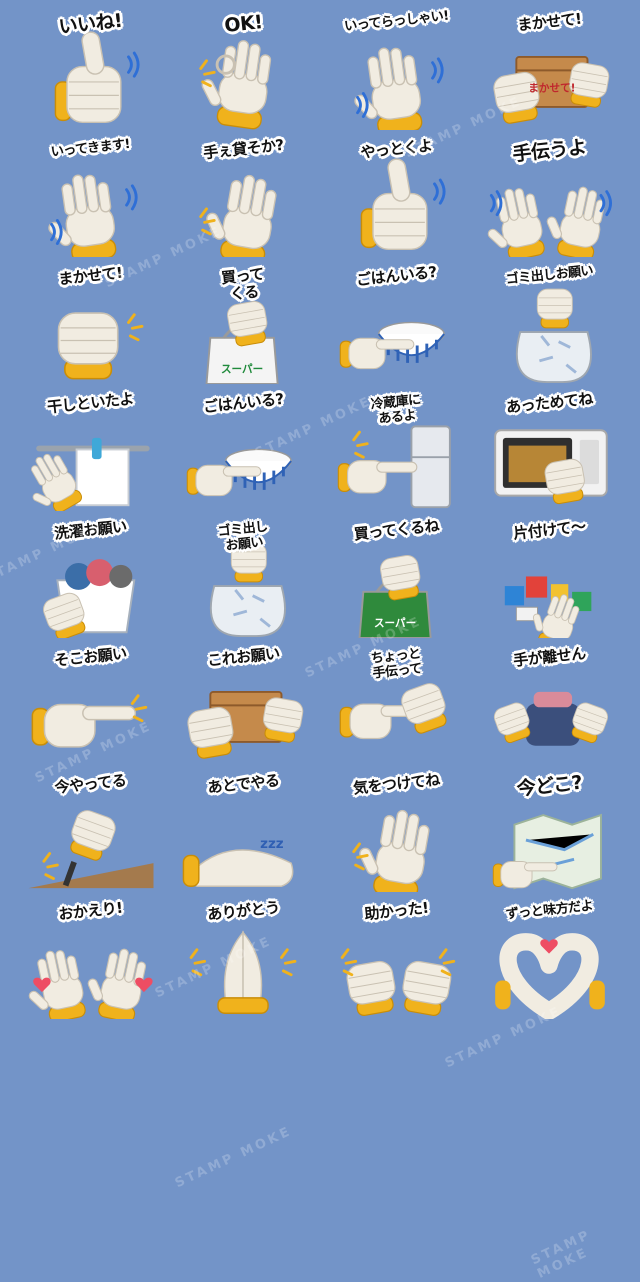 This screenshot has height=1282, width=640. Describe the element at coordinates (272, 844) in the screenshot. I see `prop-label: zzz` at that location.